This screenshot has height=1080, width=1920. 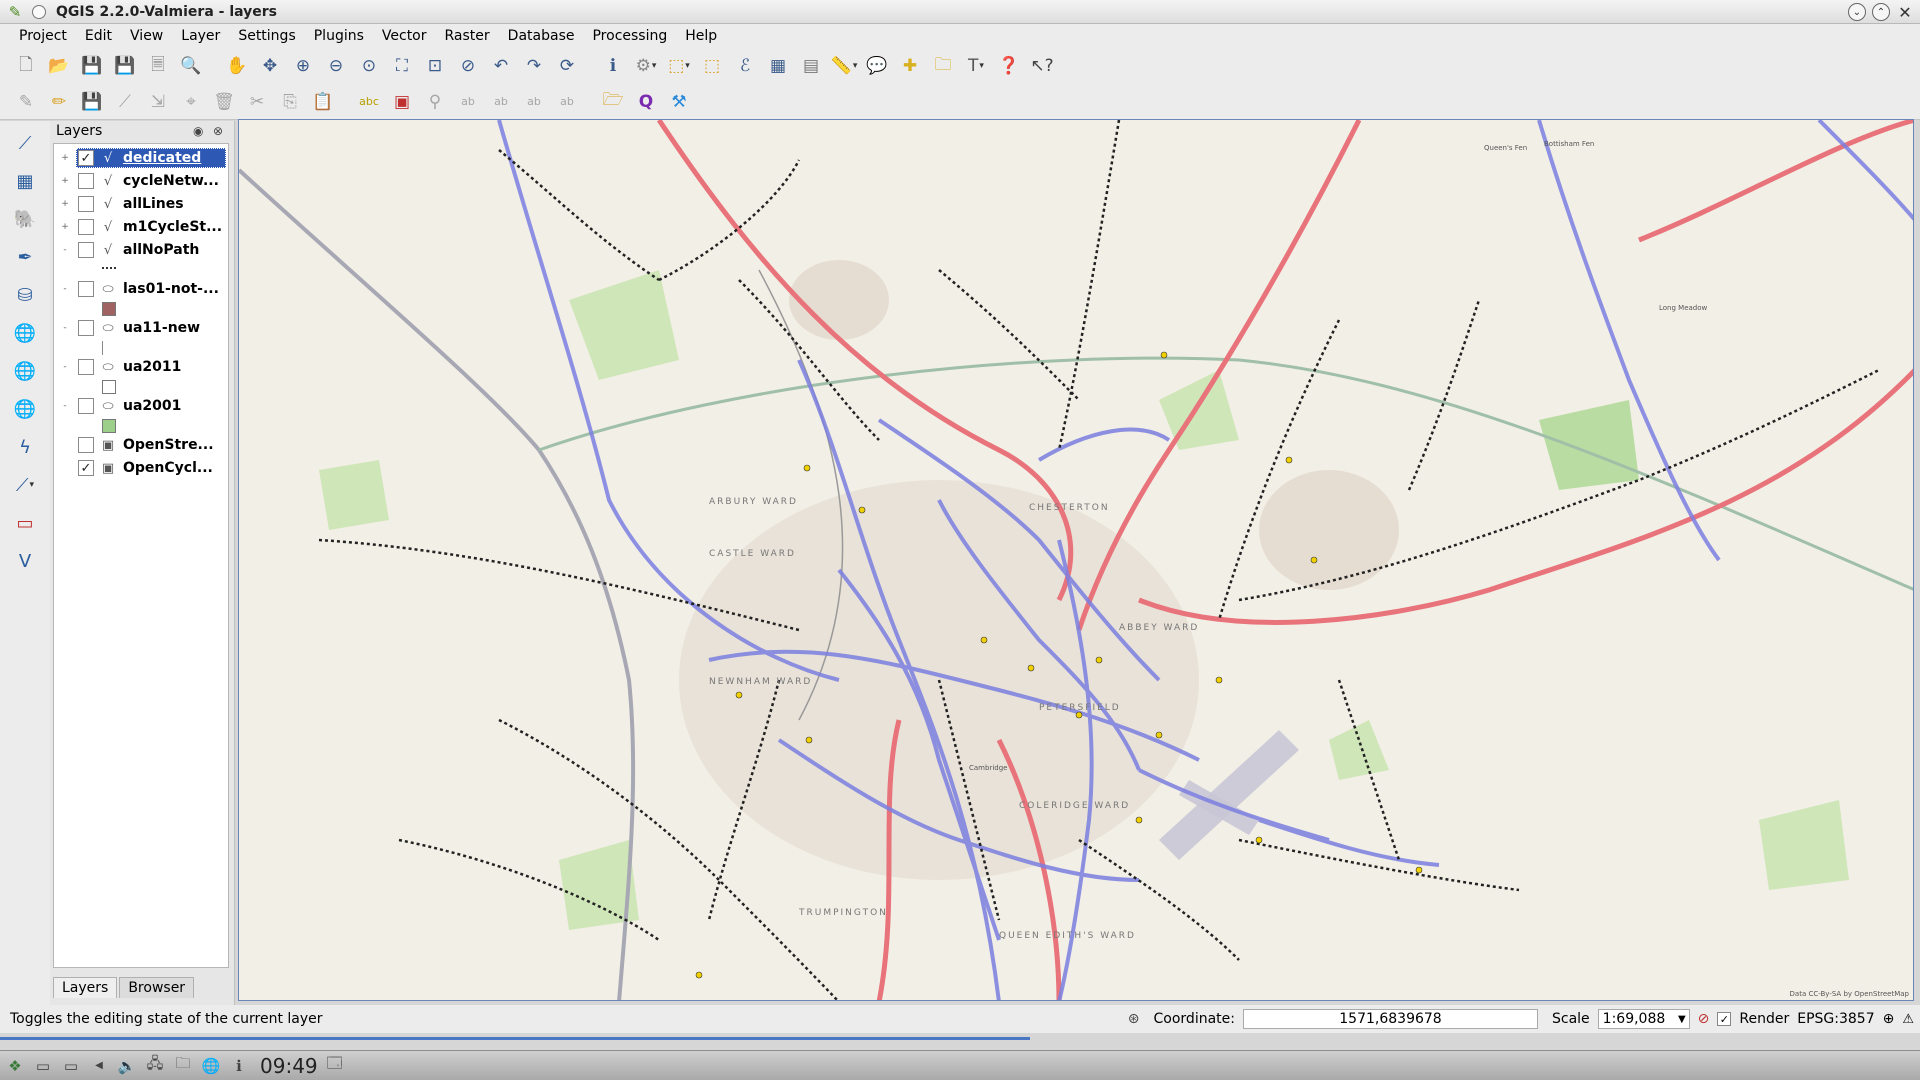 I want to click on render-checkbox: ✓, so click(x=1724, y=1019).